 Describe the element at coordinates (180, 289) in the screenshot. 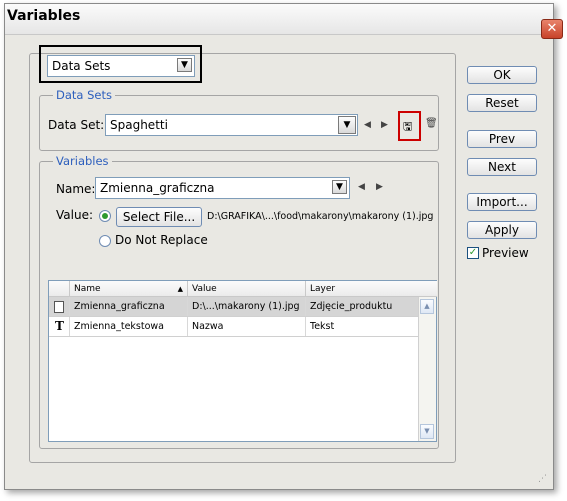

I see `sort-ascending-icon: ▲` at that location.